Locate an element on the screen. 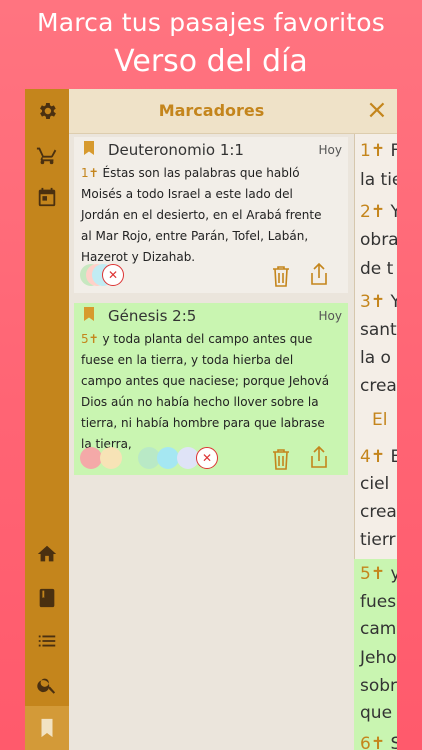  reader-text: la o is located at coordinates (375, 358).